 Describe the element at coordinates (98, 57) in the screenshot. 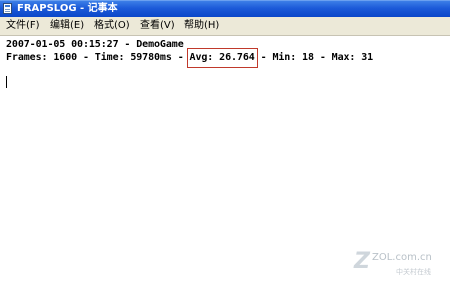

I see `stats-prefix: Frames: 1600 - Time: 59780ms -` at that location.